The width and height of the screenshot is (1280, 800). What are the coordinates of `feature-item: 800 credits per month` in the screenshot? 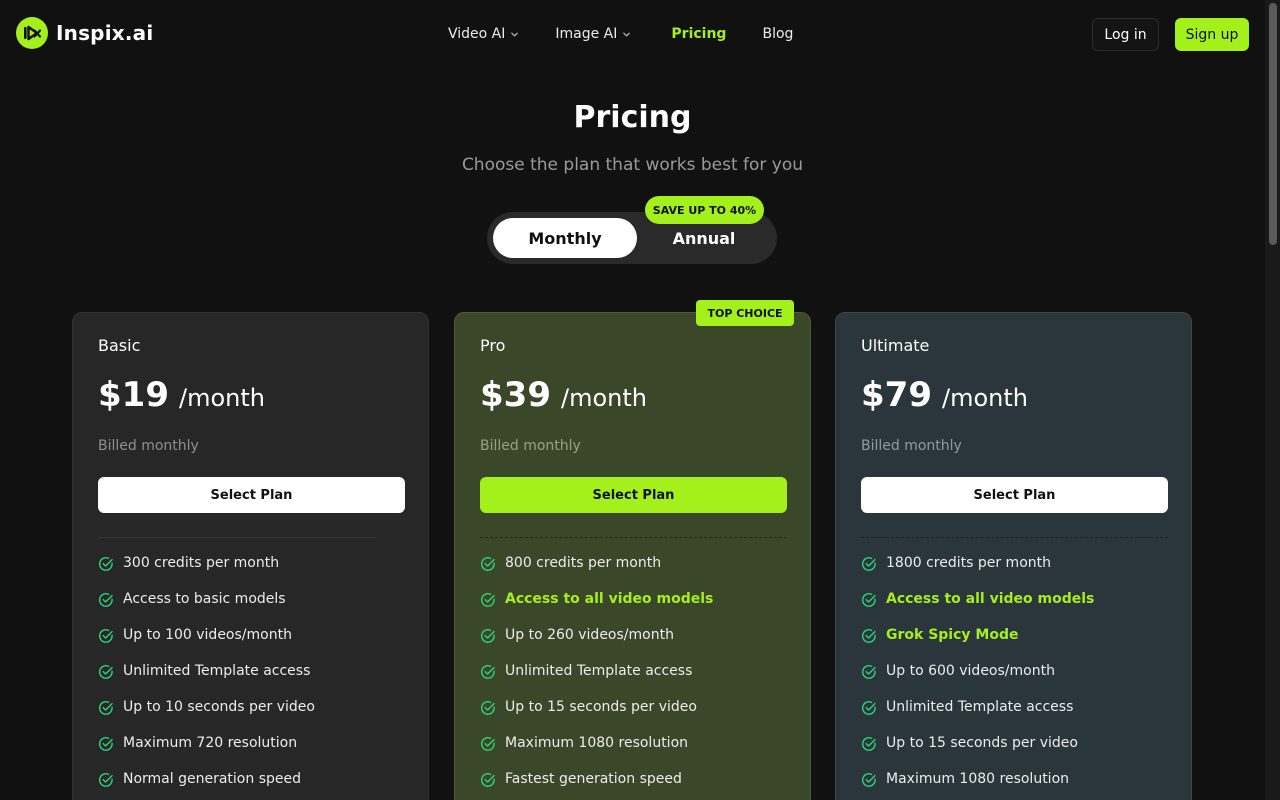 It's located at (635, 573).